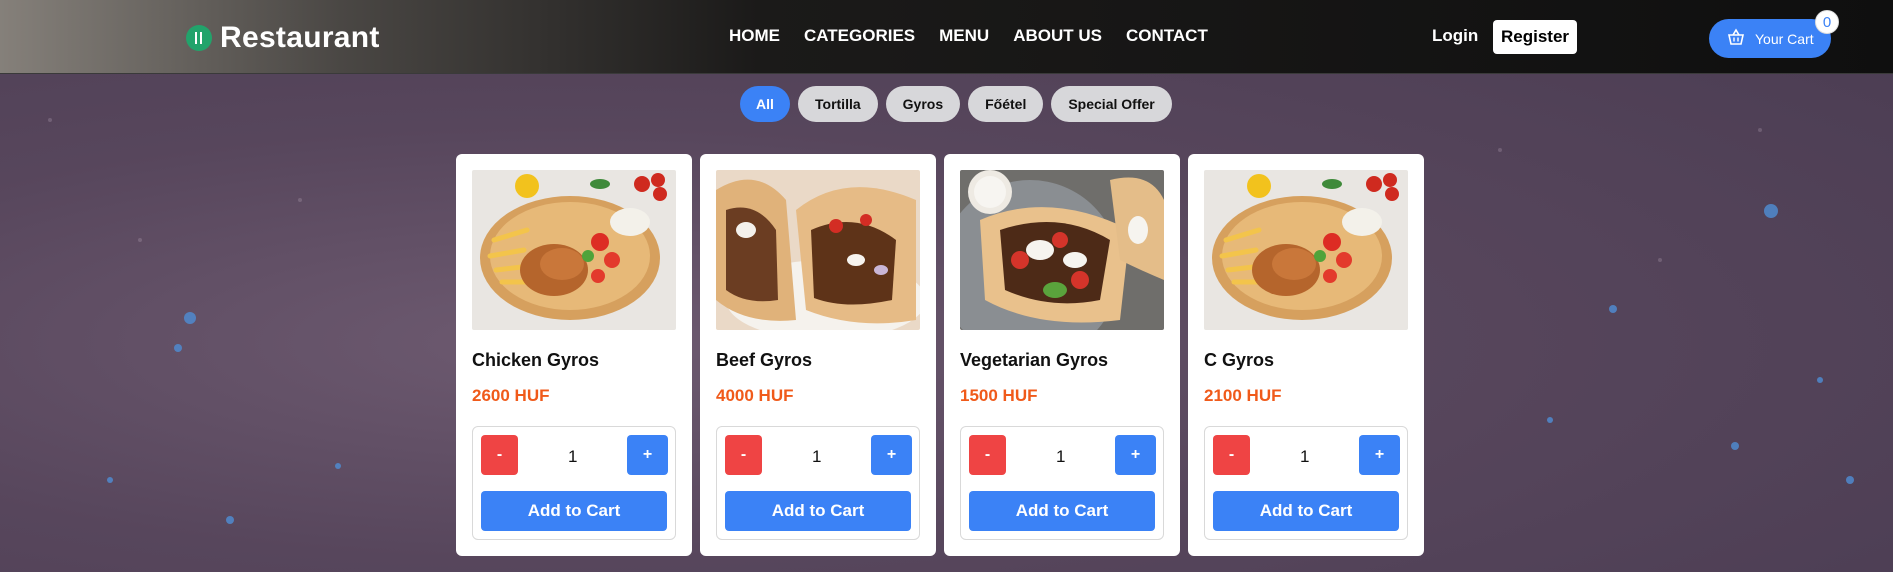  What do you see at coordinates (1306, 355) in the screenshot?
I see `product-card: C Gyros 2100 HUF - 1 + Add to Cart` at bounding box center [1306, 355].